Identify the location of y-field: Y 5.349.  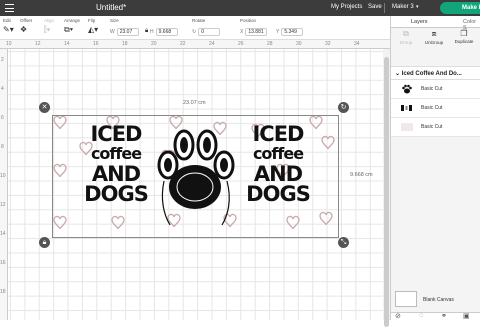
(290, 32).